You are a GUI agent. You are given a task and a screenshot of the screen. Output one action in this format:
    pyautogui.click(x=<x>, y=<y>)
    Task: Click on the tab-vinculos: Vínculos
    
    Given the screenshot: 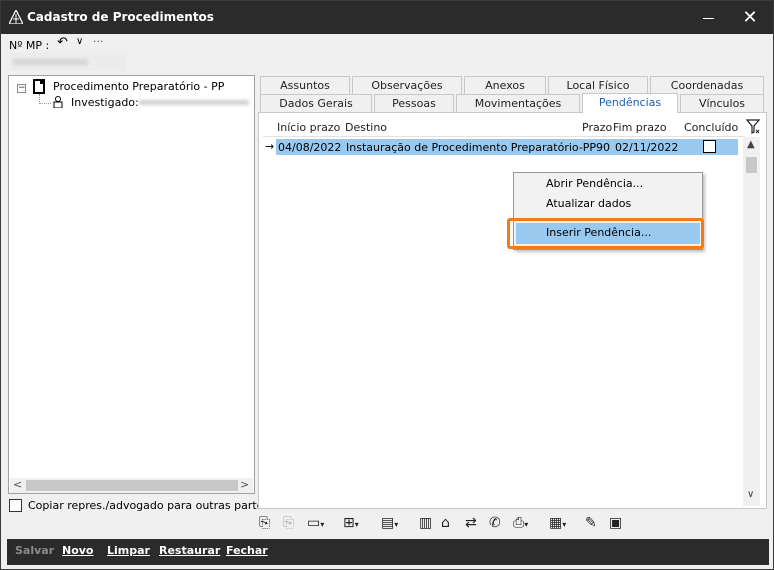 What is the action you would take?
    pyautogui.click(x=722, y=103)
    